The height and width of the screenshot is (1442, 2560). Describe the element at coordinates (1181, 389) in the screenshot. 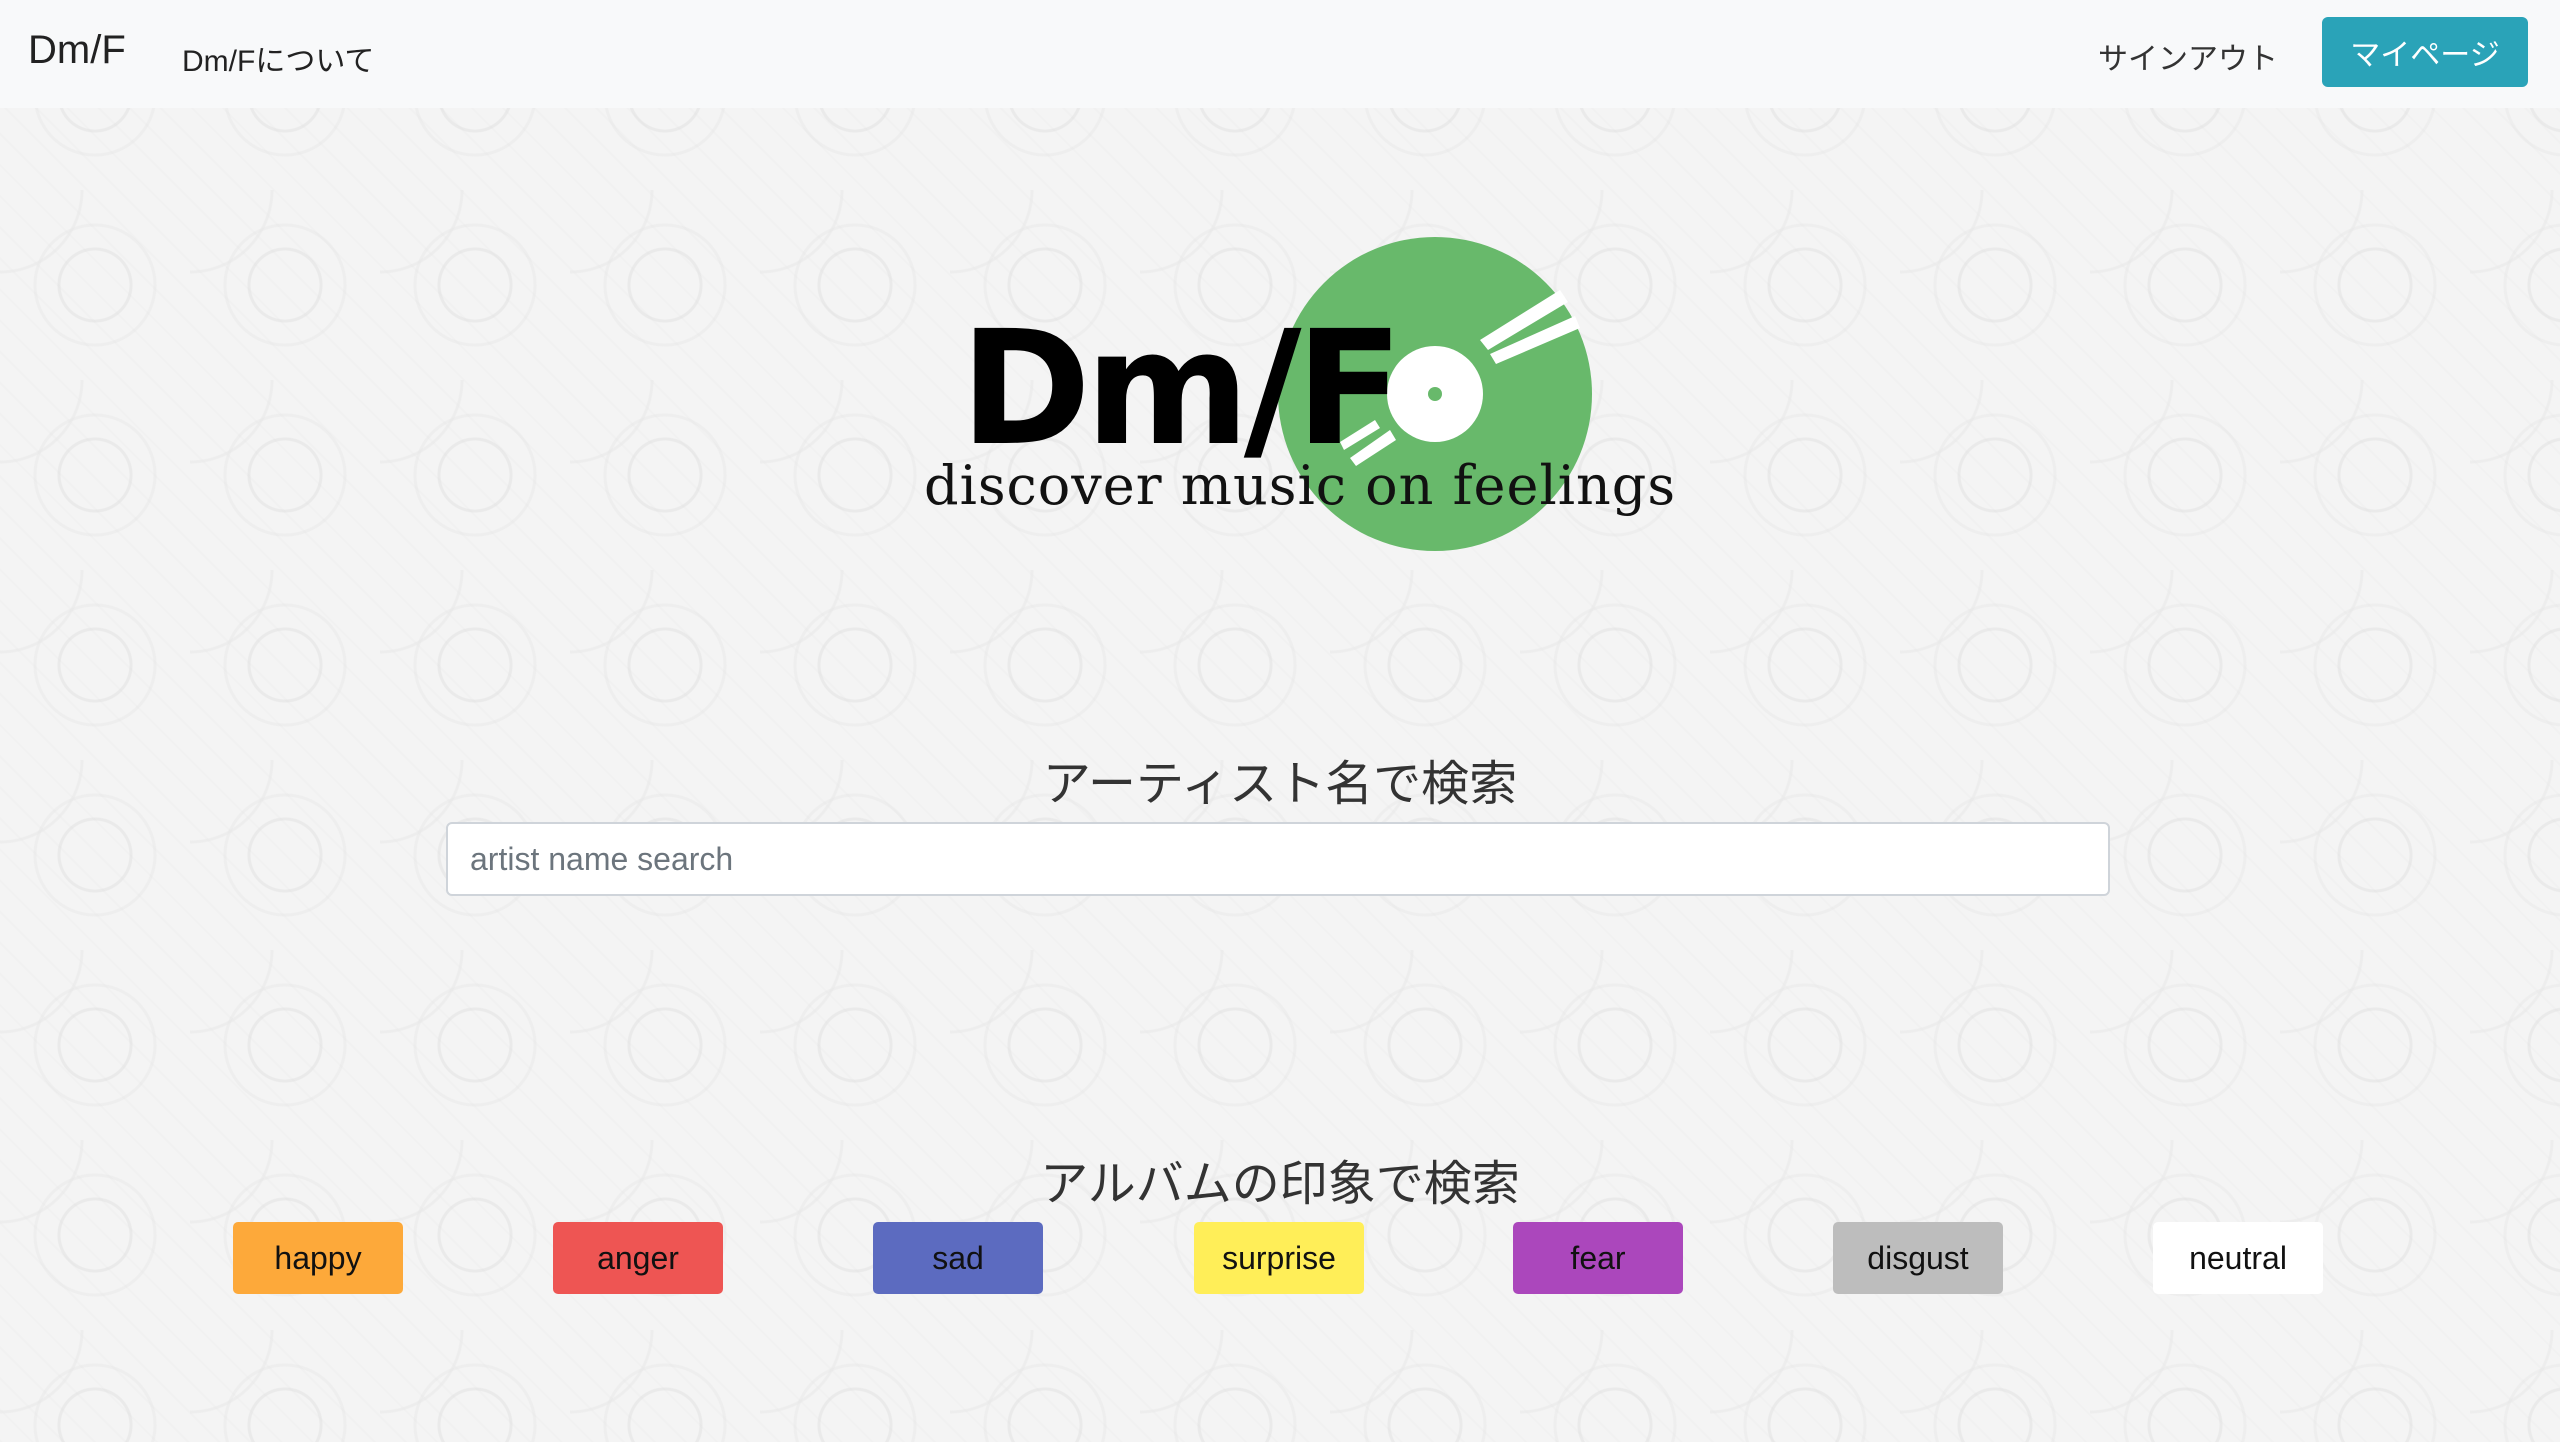

I see `logo-wordmark: Dm/F` at that location.